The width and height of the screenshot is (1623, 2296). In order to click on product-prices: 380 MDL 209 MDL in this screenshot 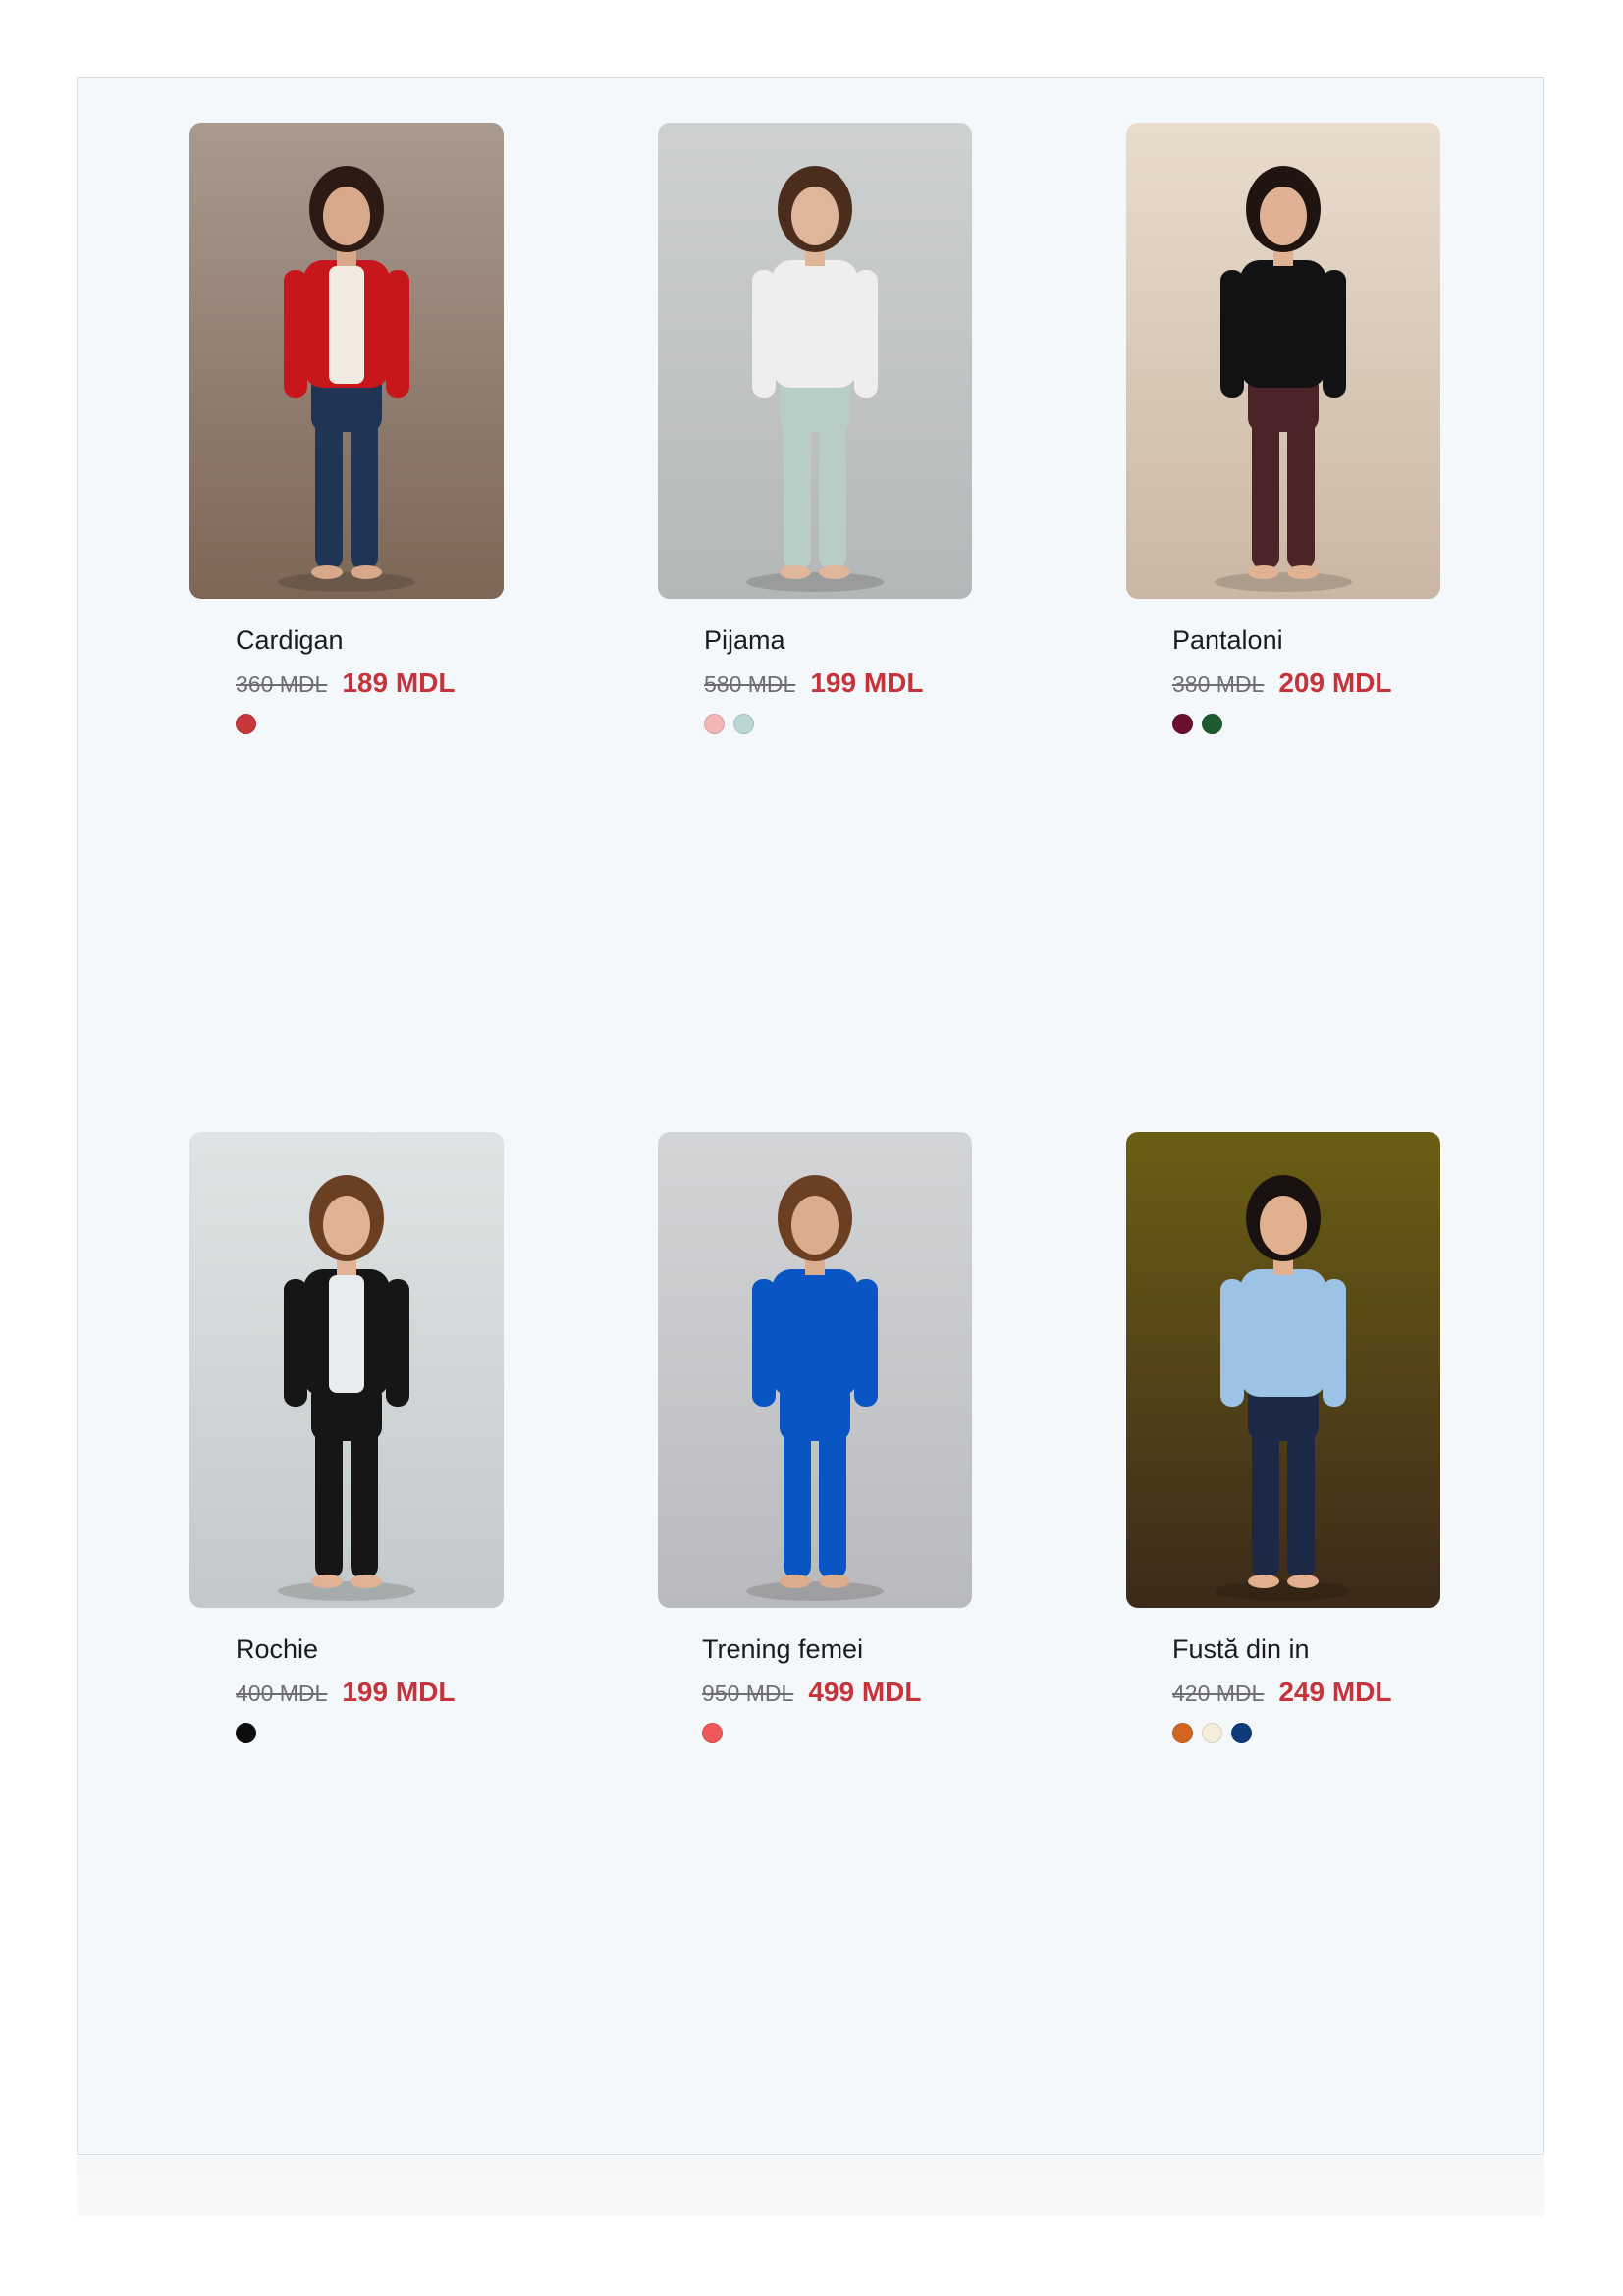, I will do `click(1306, 684)`.